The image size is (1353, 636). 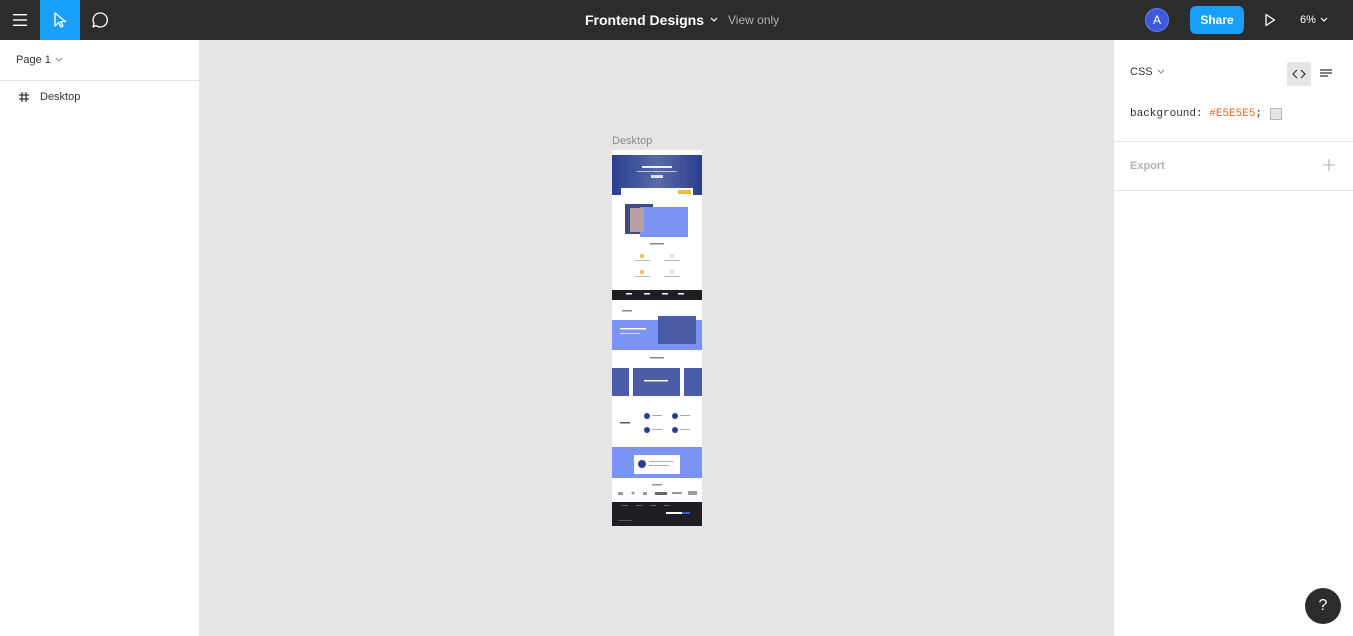 I want to click on page-label: Page 1, so click(x=33, y=60).